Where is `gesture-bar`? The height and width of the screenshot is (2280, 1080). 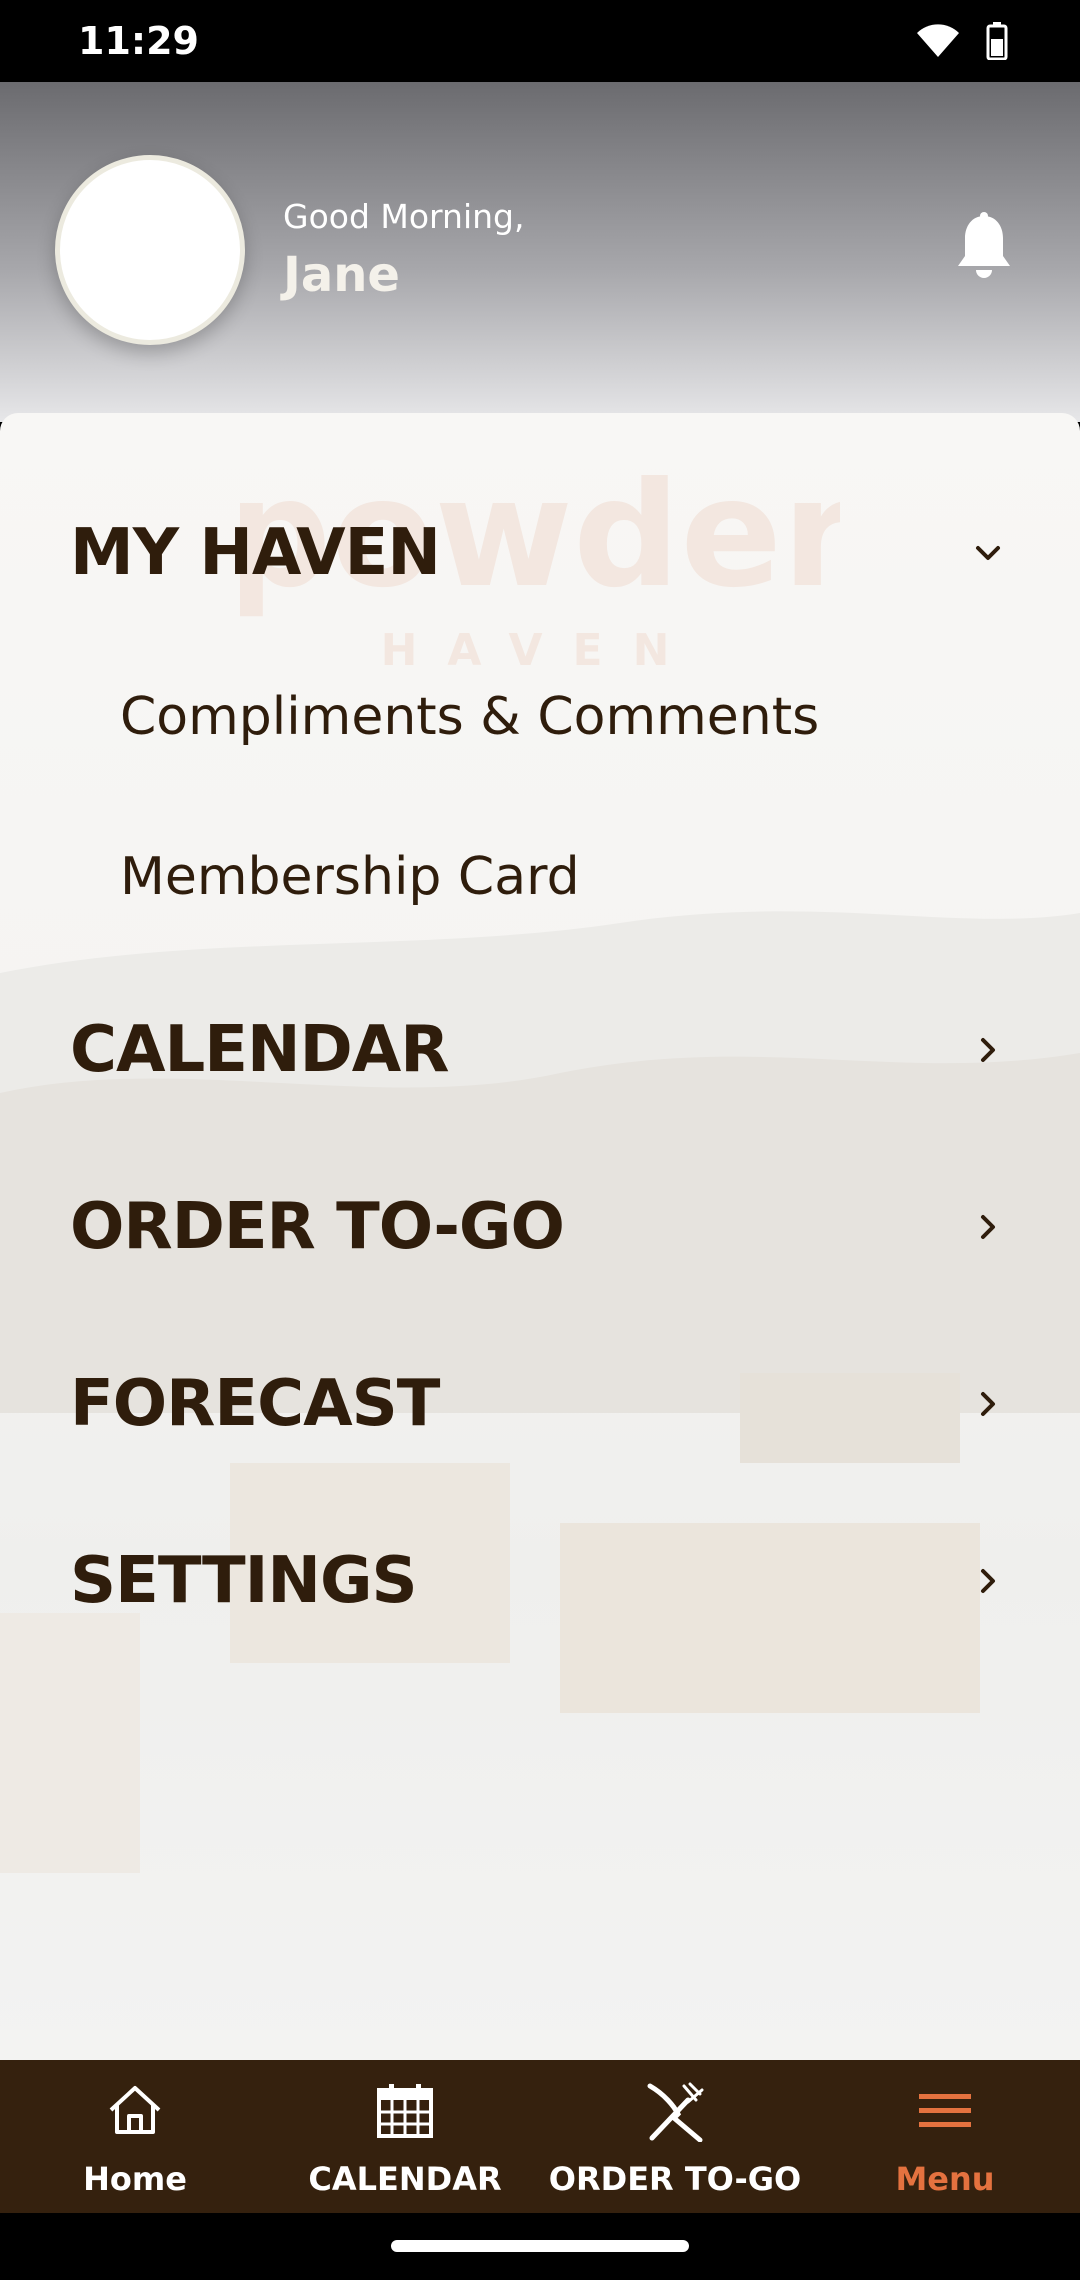 gesture-bar is located at coordinates (540, 2246).